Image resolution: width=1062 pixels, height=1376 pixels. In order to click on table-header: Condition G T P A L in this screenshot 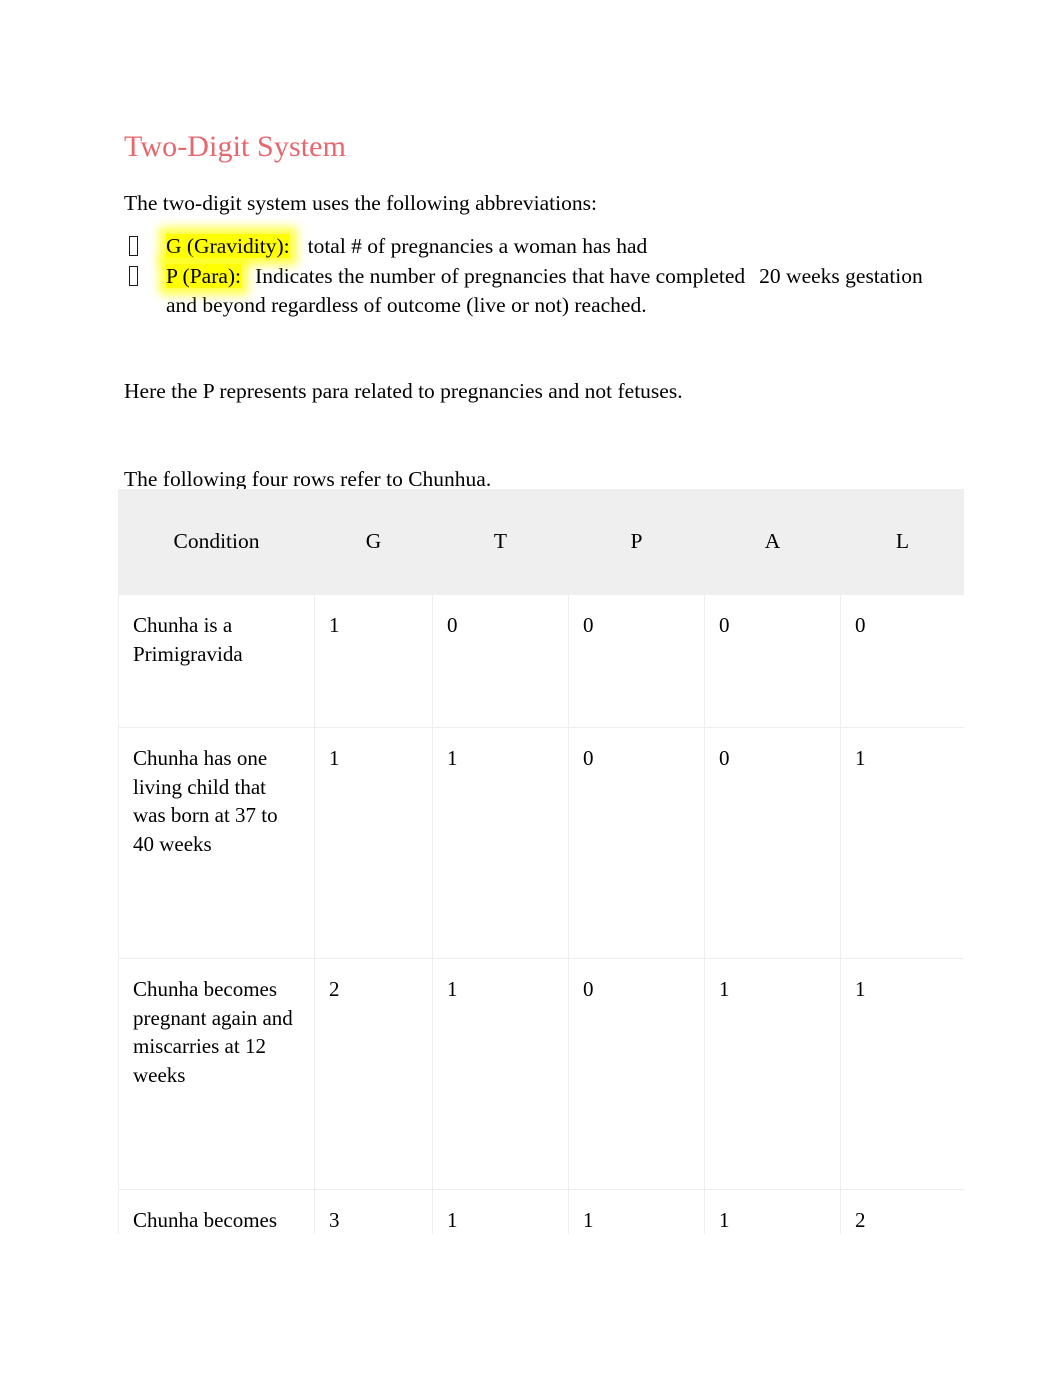, I will do `click(541, 542)`.